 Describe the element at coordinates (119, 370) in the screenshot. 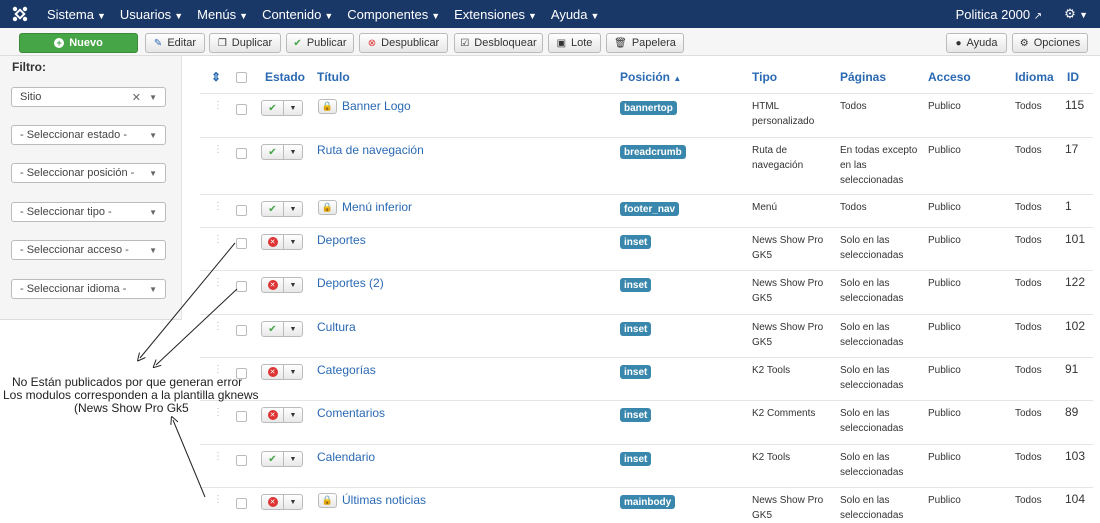

I see `annotation-arrows` at that location.